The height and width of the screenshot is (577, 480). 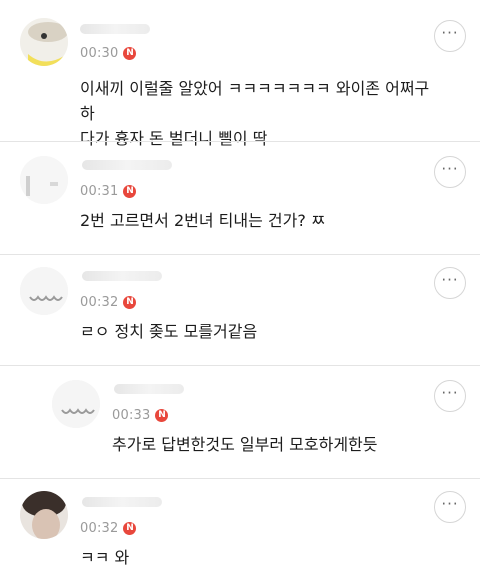 What do you see at coordinates (99, 191) in the screenshot?
I see `comment-time: 00:31` at bounding box center [99, 191].